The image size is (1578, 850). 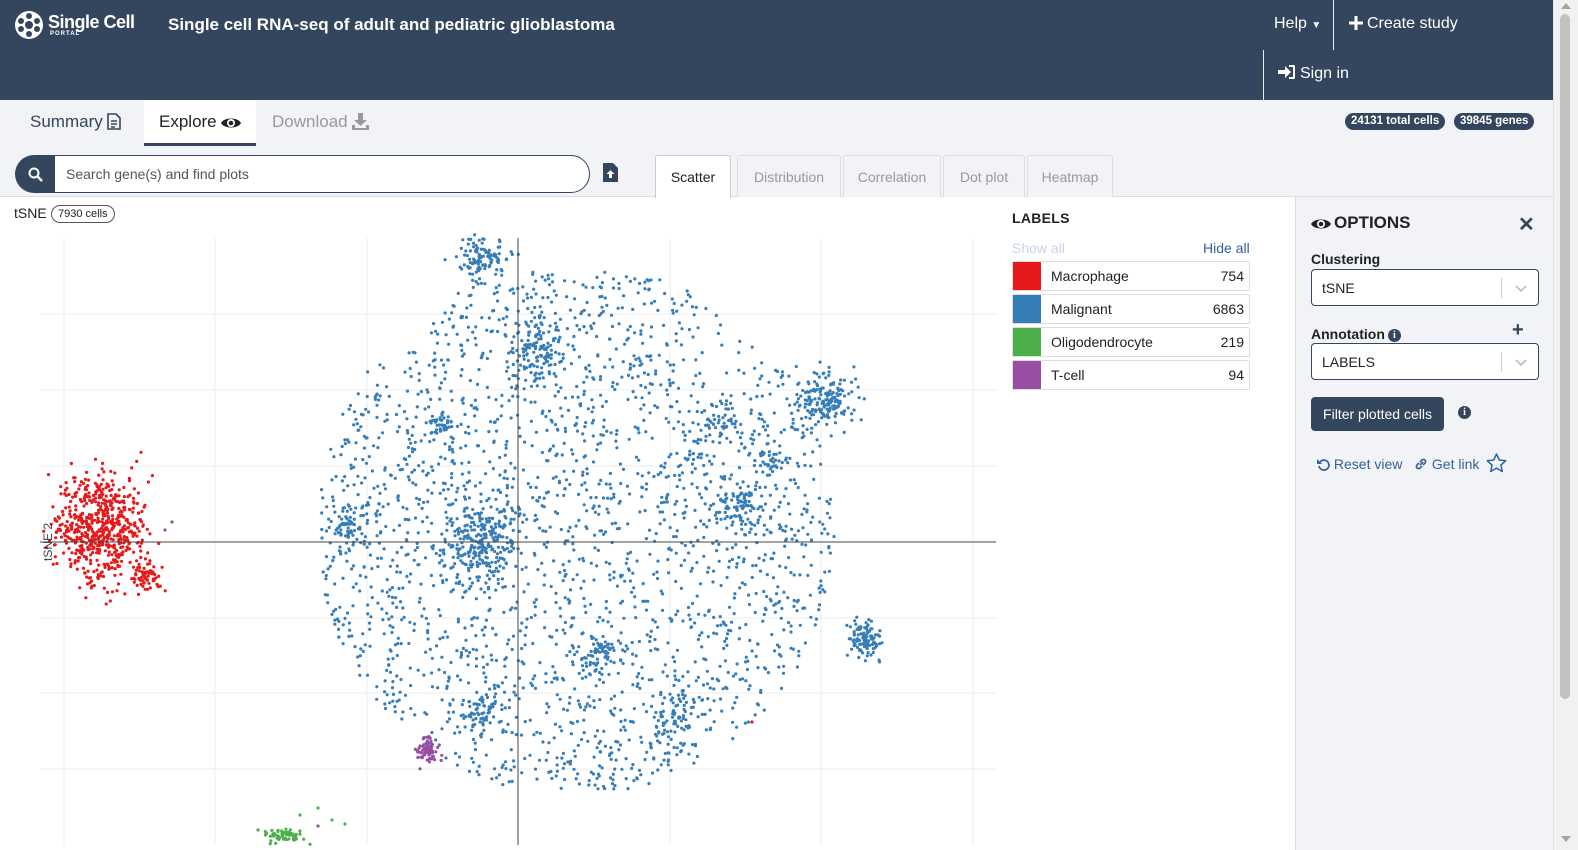 What do you see at coordinates (984, 176) in the screenshot?
I see `tab-dot-plot: Dot plot` at bounding box center [984, 176].